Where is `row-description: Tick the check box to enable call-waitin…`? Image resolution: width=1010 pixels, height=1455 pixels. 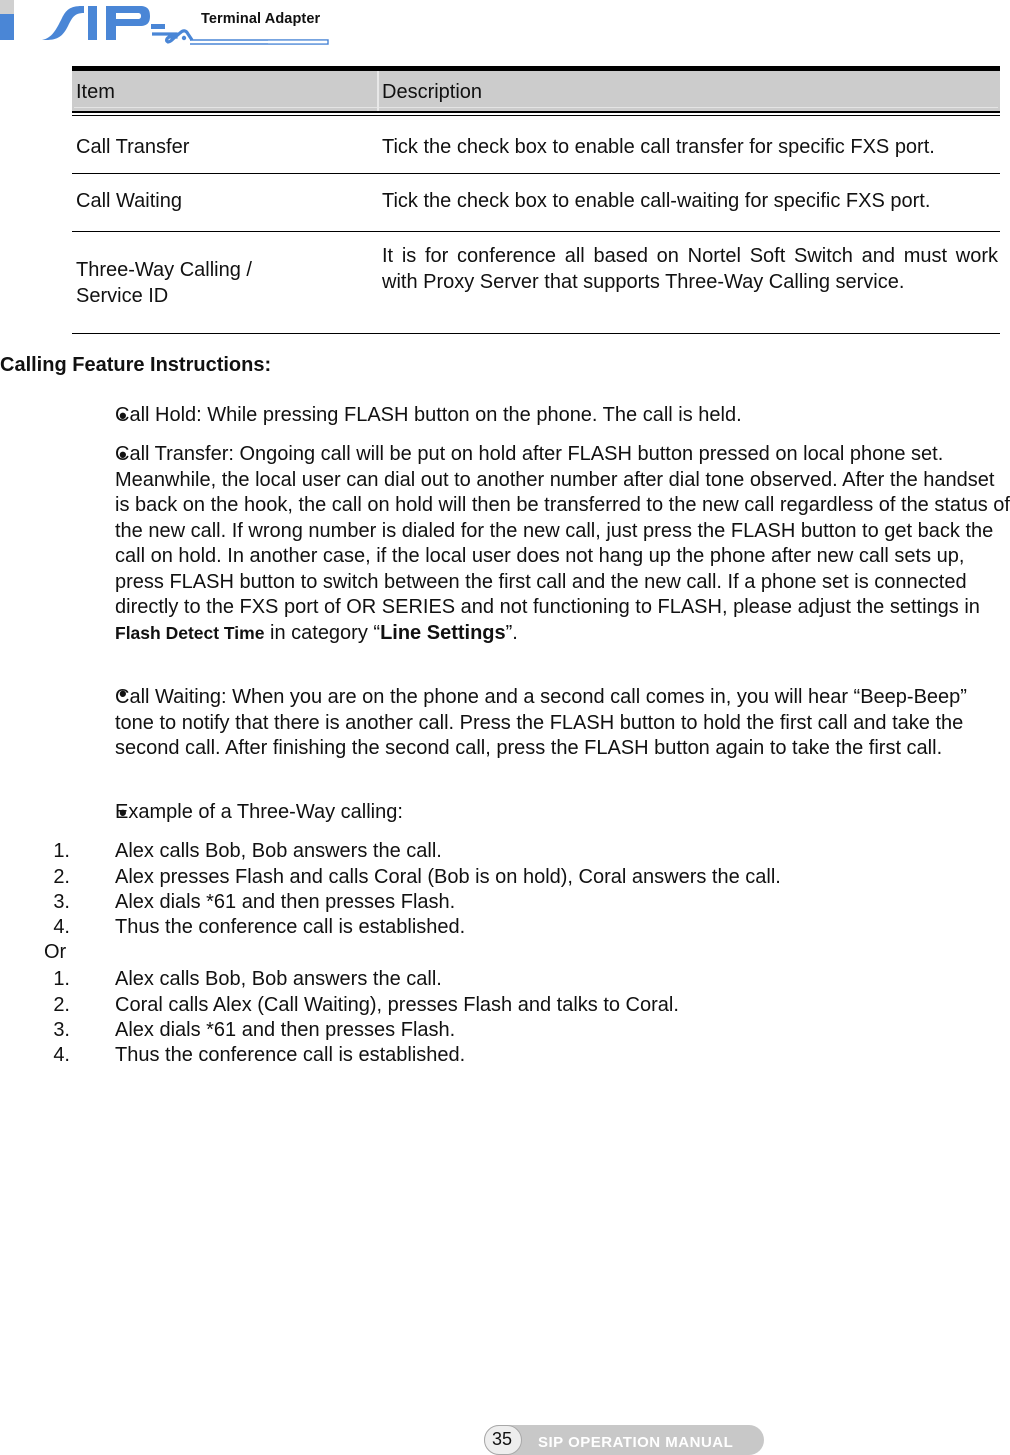 row-description: Tick the check box to enable call-waitin… is located at coordinates (656, 201).